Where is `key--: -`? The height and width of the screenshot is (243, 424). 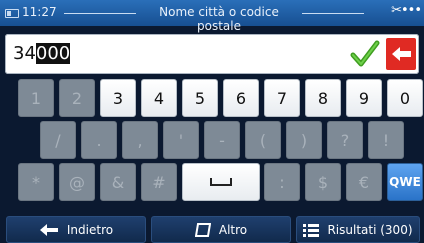 key--: - is located at coordinates (222, 140).